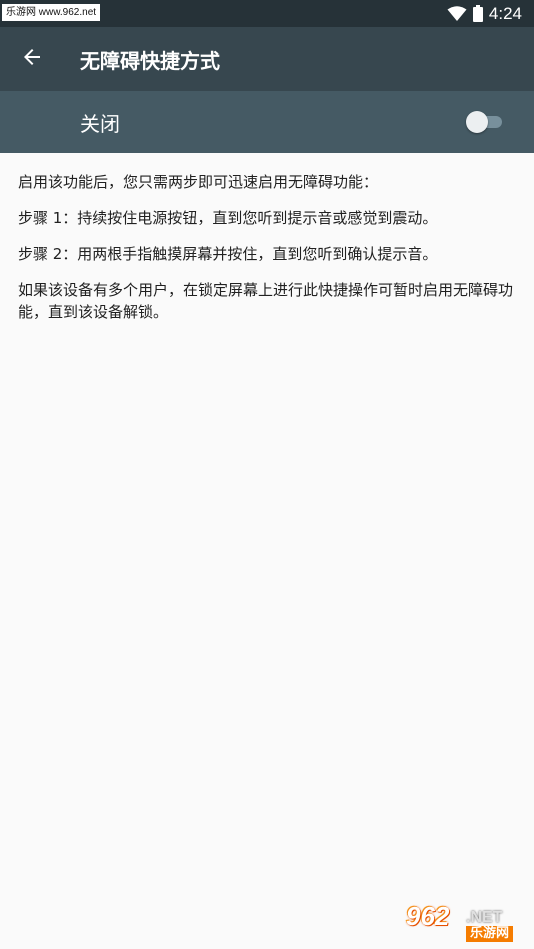  I want to click on toggle-thumb, so click(477, 122).